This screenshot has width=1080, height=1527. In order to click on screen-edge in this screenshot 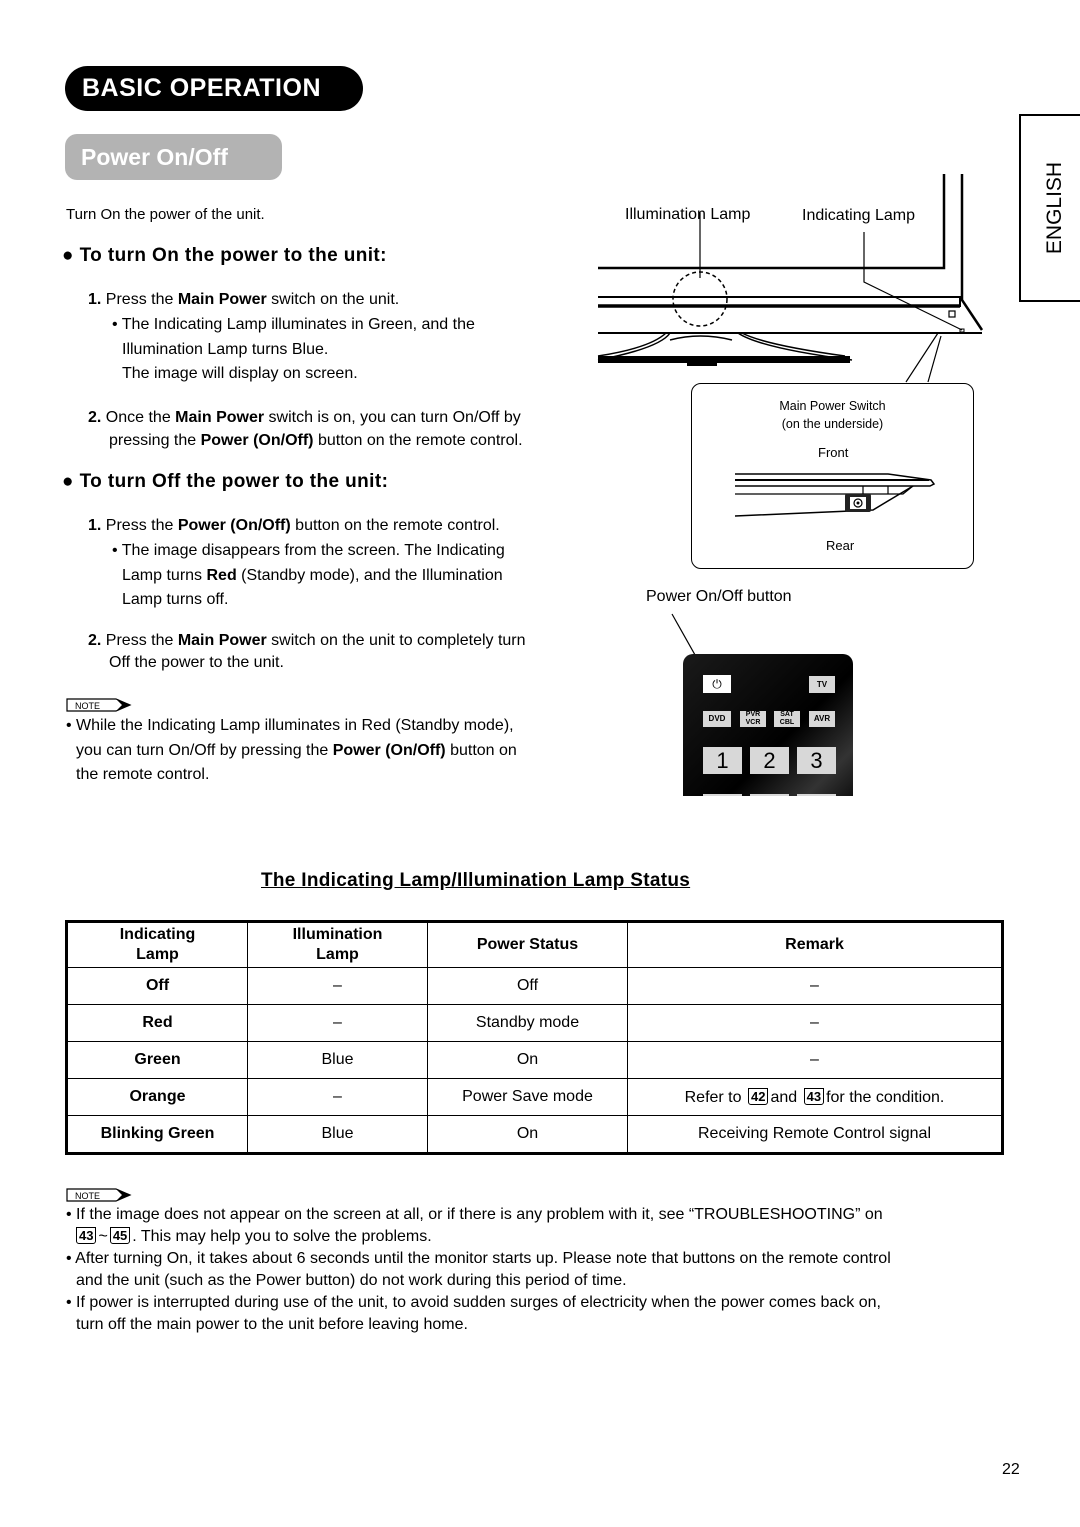, I will do `click(772, 222)`.